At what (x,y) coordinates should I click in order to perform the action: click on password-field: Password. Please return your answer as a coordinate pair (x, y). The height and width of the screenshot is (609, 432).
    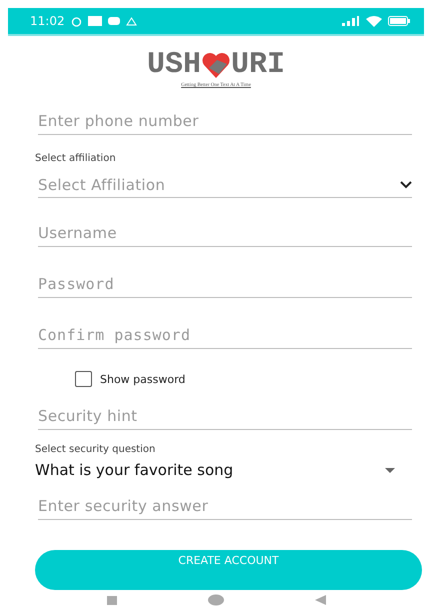
    Looking at the image, I should click on (225, 283).